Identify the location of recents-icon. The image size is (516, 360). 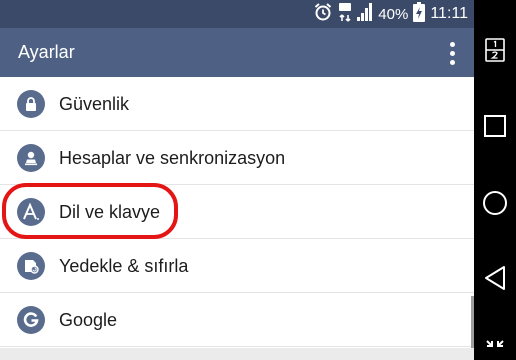
(495, 126).